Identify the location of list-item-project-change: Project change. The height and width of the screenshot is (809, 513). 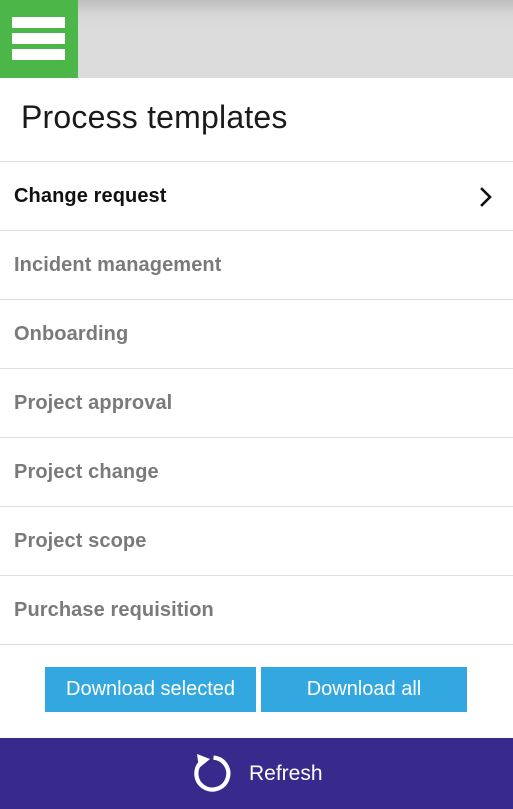
(256, 472).